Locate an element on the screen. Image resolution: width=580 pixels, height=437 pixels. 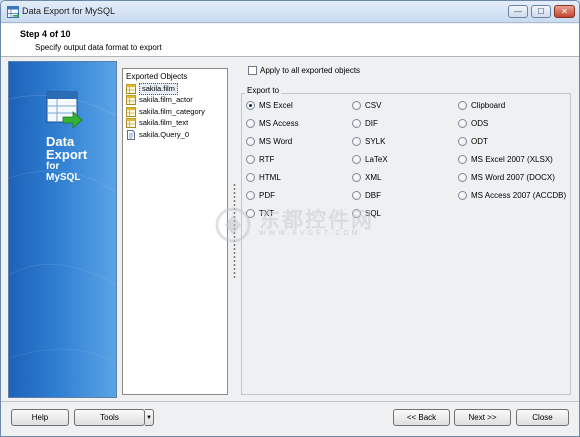
format-radio-sylk: SYLK is located at coordinates (368, 141).